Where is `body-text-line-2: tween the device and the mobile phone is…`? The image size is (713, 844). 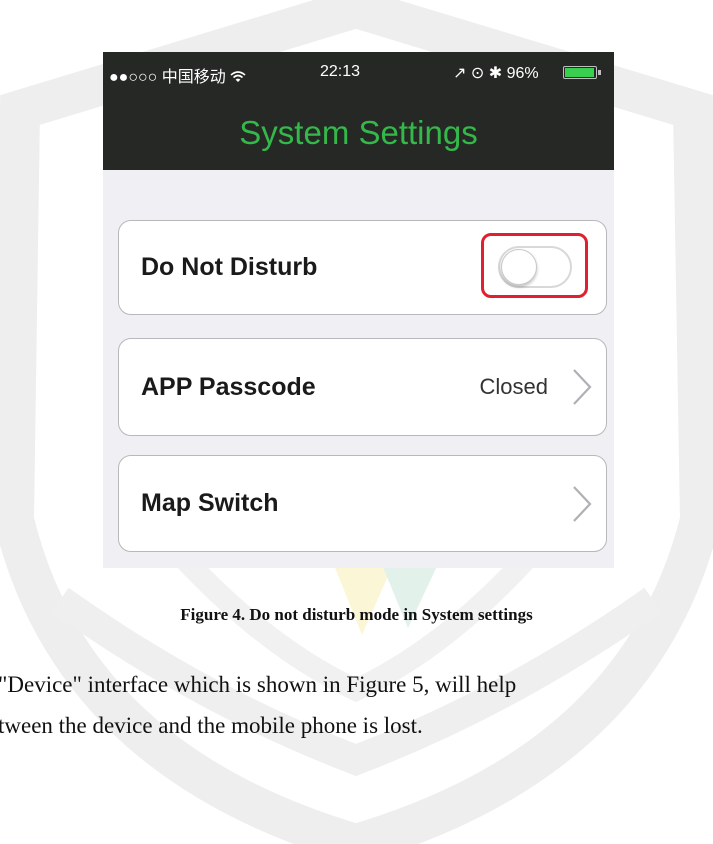
body-text-line-2: tween the device and the mobile phone is… is located at coordinates (211, 725).